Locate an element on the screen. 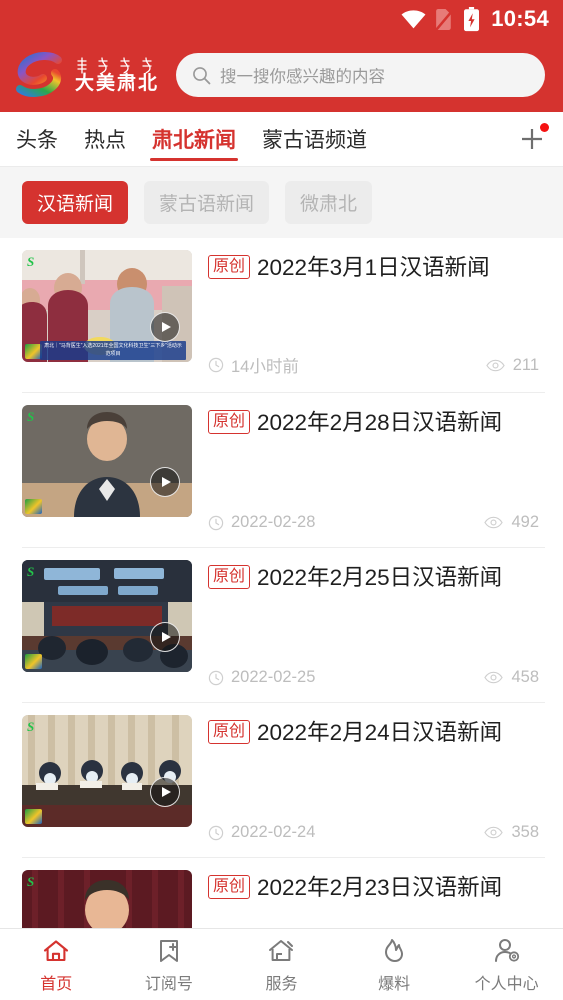  sim-card-off-icon is located at coordinates (445, 19).